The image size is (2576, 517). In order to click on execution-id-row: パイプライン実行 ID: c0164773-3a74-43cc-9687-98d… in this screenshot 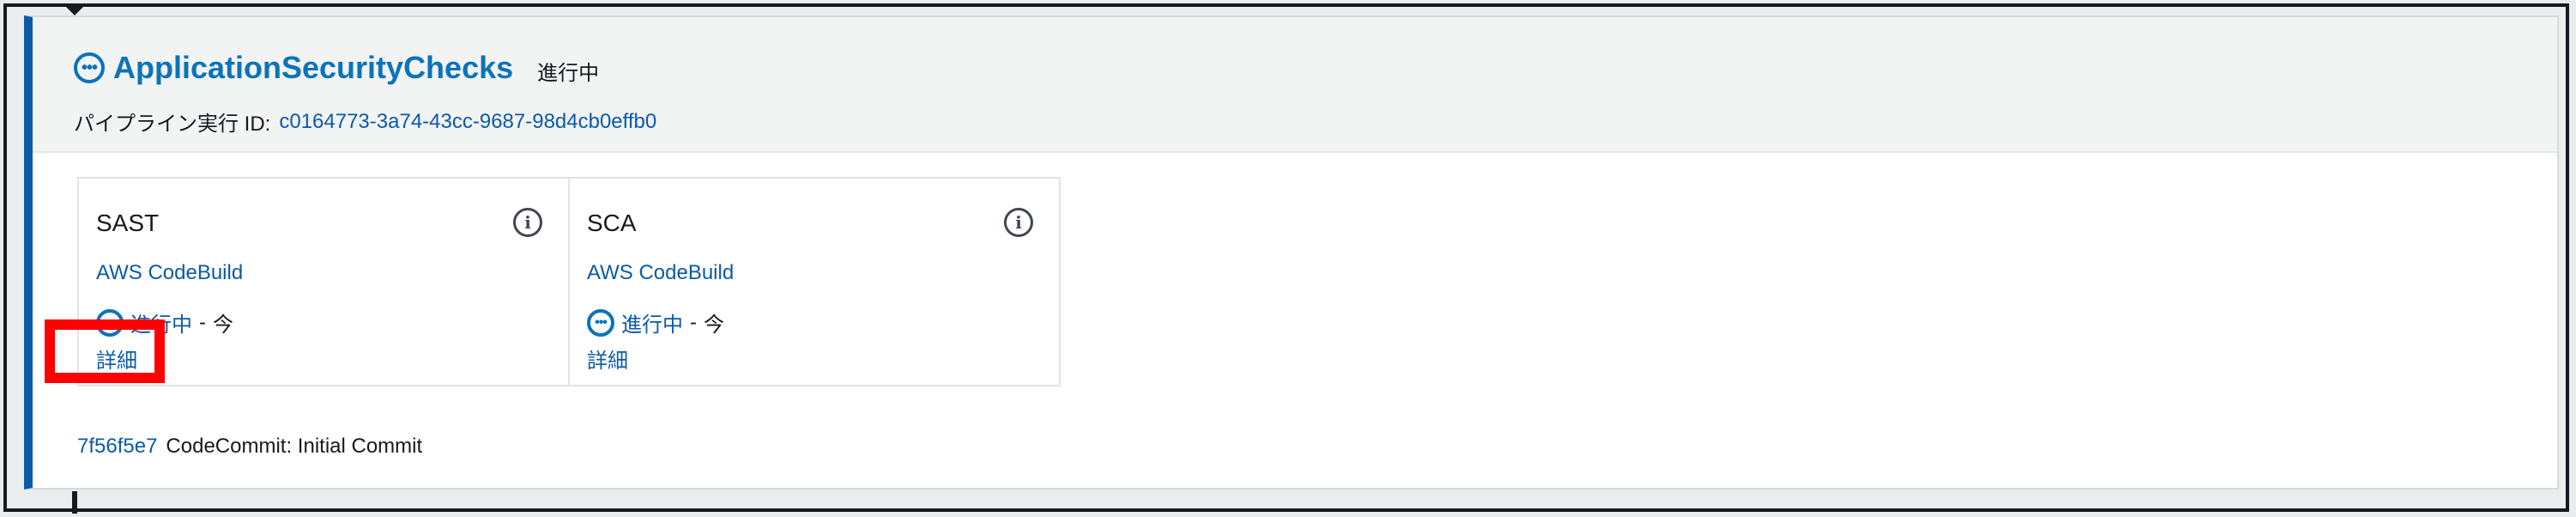, I will do `click(365, 121)`.